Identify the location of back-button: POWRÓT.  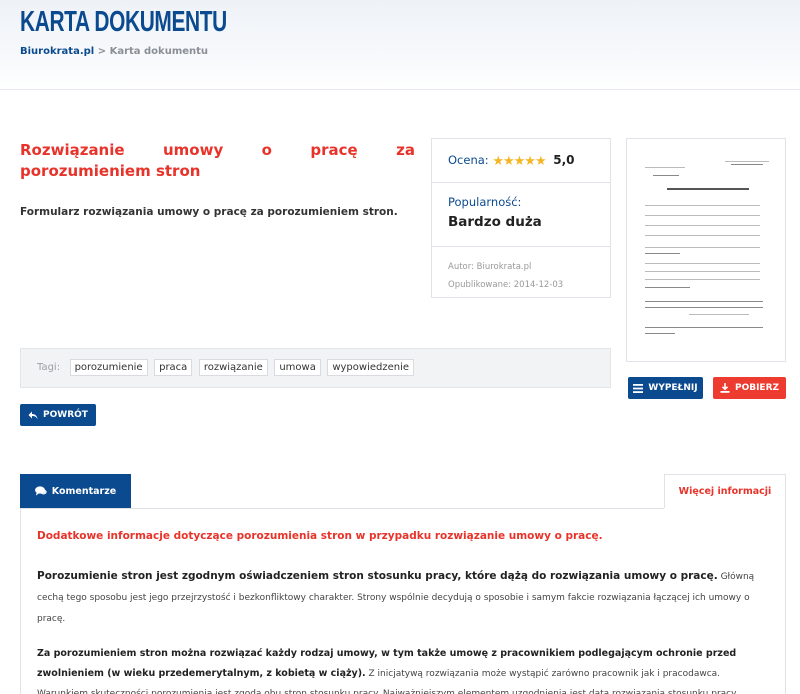
(58, 415).